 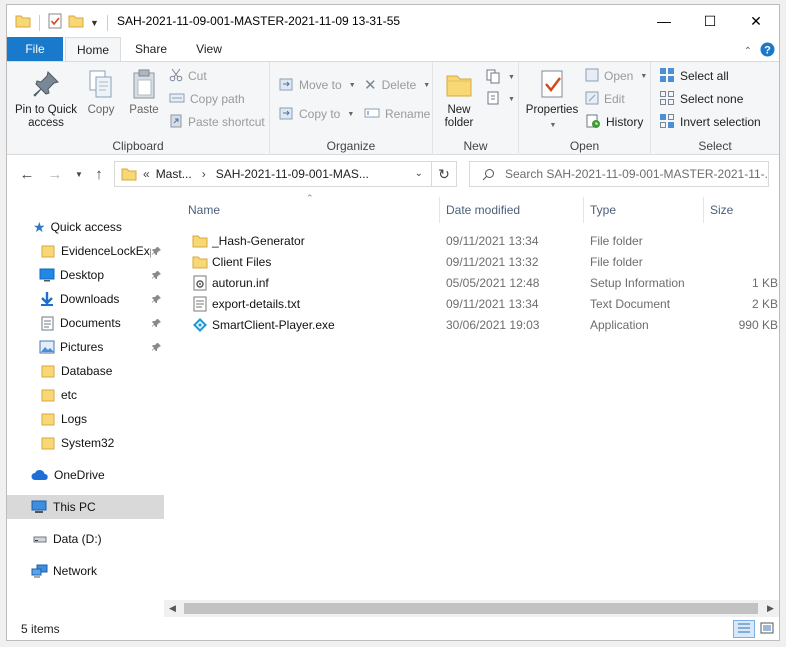 What do you see at coordinates (85, 227) in the screenshot?
I see `nav-quick-access: ★ Quick access` at bounding box center [85, 227].